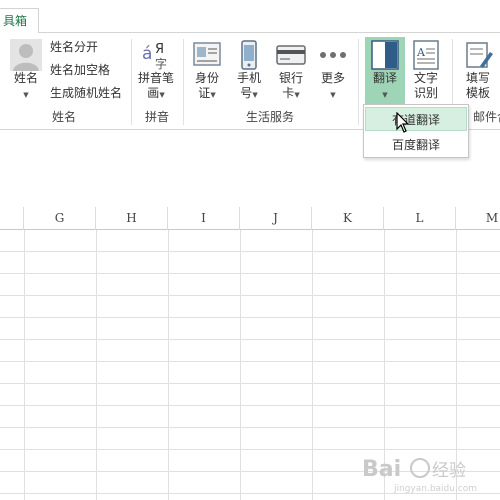  Describe the element at coordinates (381, 469) in the screenshot. I see `svg-text: Bai` at that location.